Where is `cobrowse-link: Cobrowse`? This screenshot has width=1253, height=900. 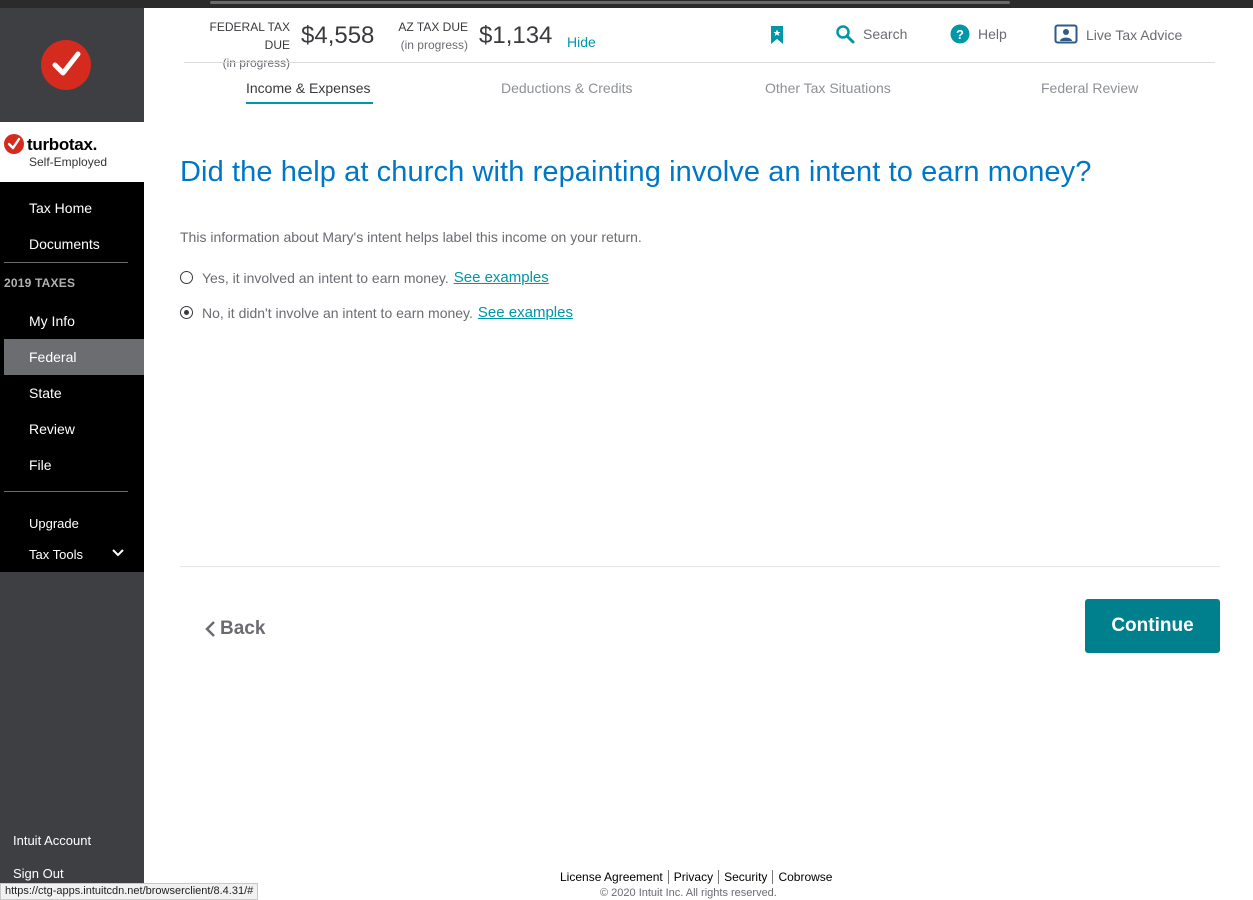 cobrowse-link: Cobrowse is located at coordinates (805, 877).